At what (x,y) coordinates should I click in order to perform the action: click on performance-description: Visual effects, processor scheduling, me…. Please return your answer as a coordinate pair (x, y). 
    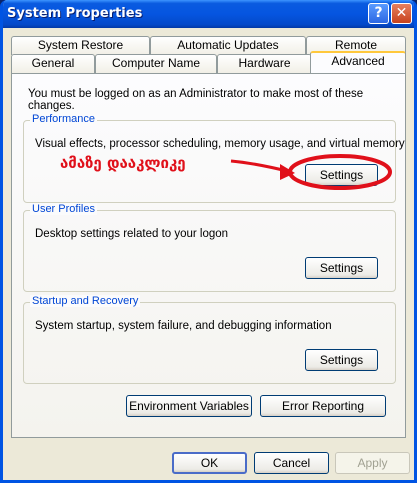
    Looking at the image, I should click on (220, 144).